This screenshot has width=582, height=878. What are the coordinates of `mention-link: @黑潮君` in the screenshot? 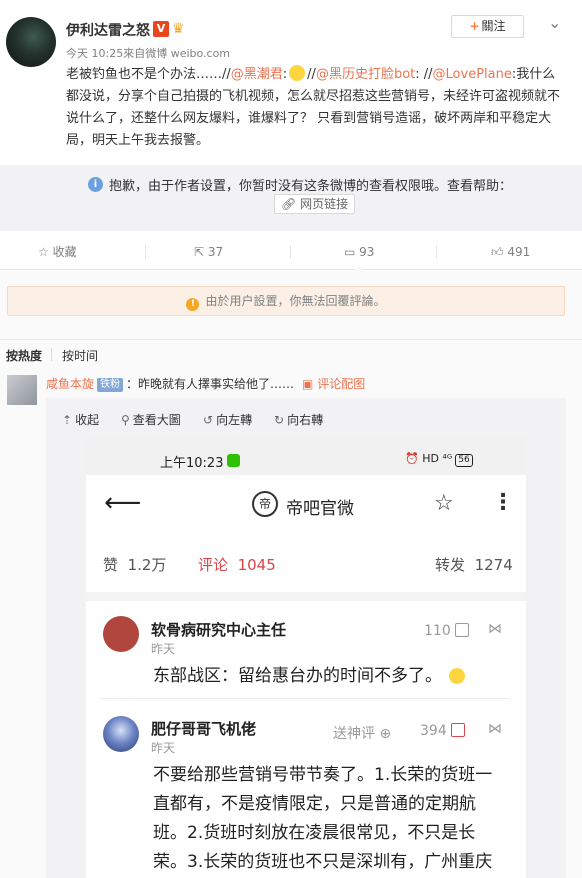 It's located at (257, 74).